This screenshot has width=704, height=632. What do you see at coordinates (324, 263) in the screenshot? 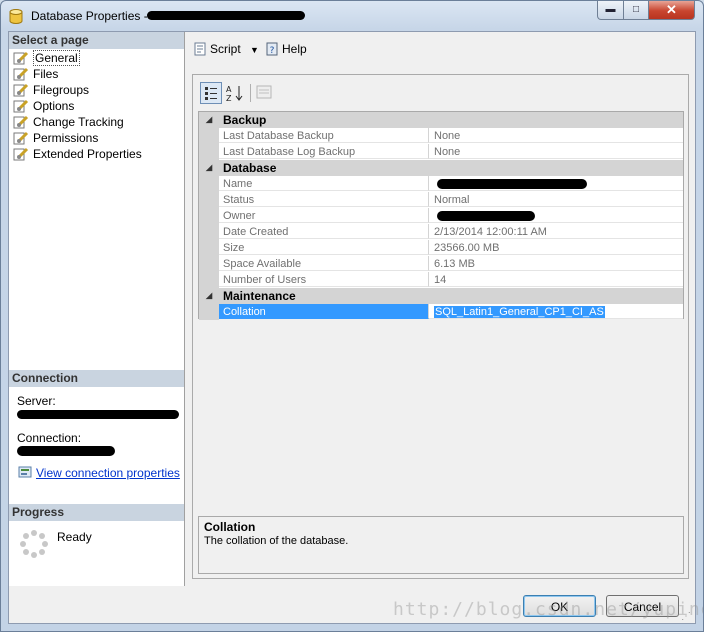
I see `property-name: Space Available` at bounding box center [324, 263].